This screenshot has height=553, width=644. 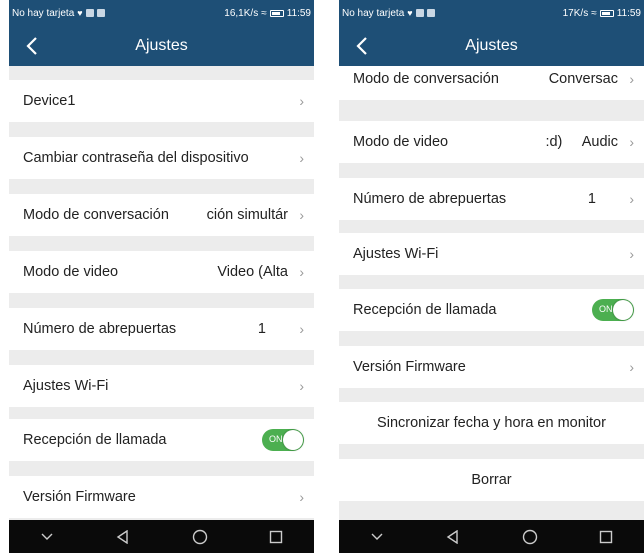 What do you see at coordinates (161, 272) in the screenshot?
I see `settings-row-video-mode: Modo de video Video (Alta ›` at bounding box center [161, 272].